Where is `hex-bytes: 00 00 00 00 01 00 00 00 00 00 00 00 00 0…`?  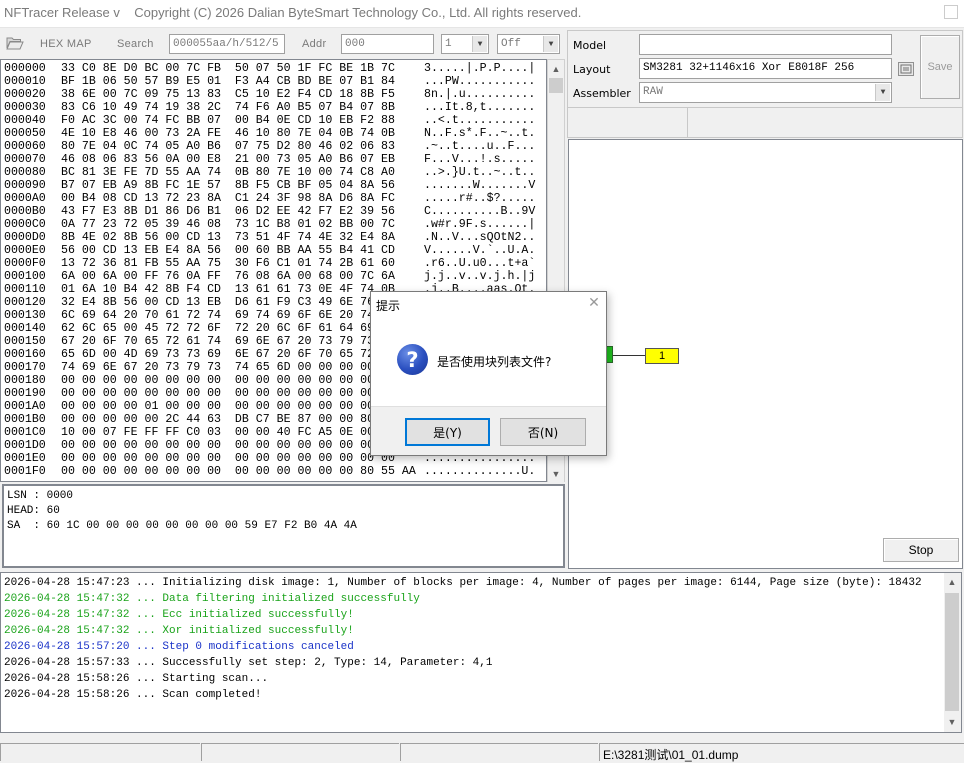
hex-bytes: 00 00 00 00 01 00 00 00 00 00 00 00 00 0… is located at coordinates (228, 406).